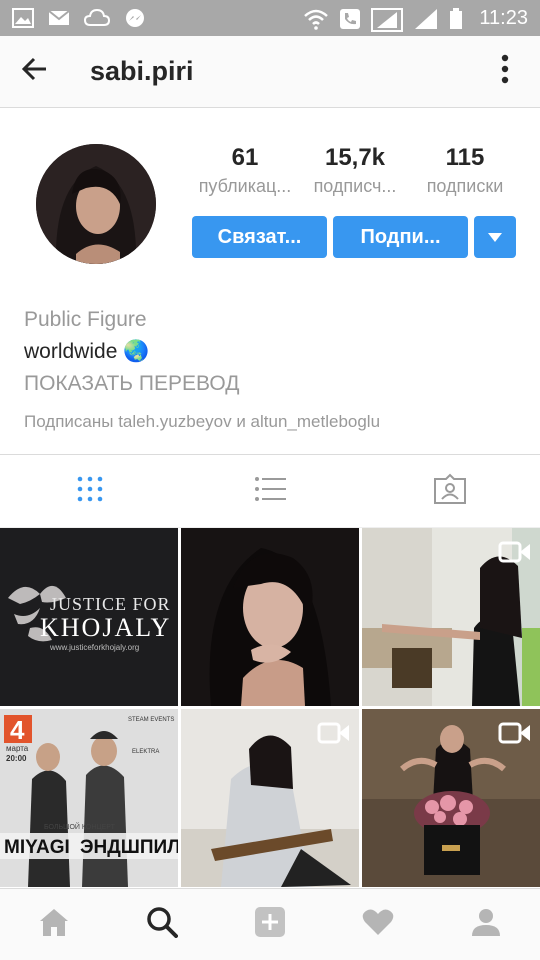 The width and height of the screenshot is (540, 960). I want to click on messenger-icon, so click(135, 18).